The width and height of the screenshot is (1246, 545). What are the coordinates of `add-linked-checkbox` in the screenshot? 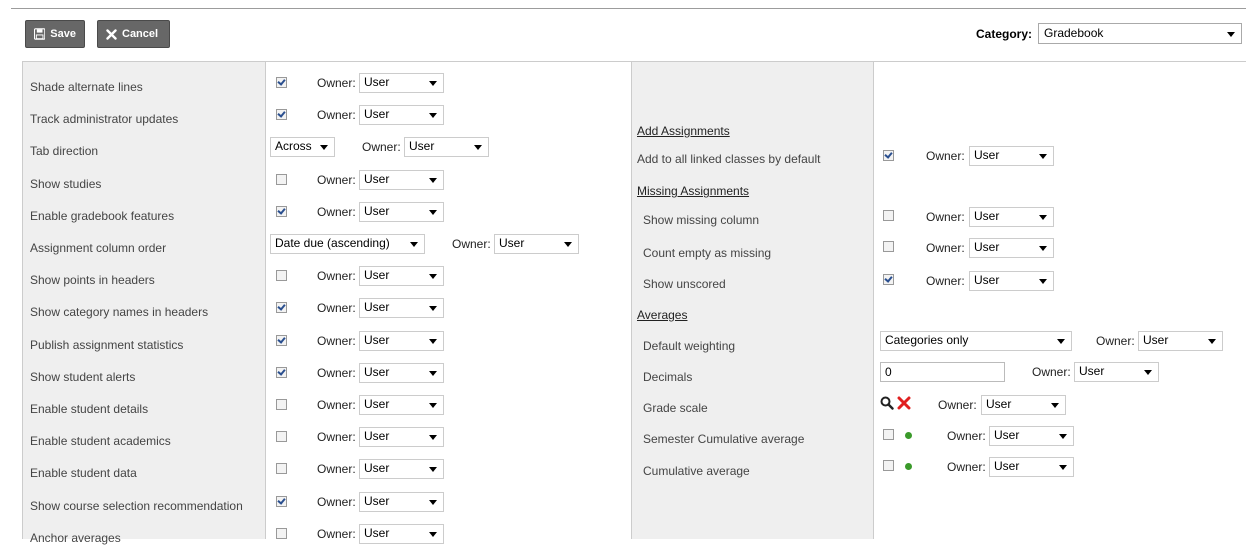 It's located at (888, 155).